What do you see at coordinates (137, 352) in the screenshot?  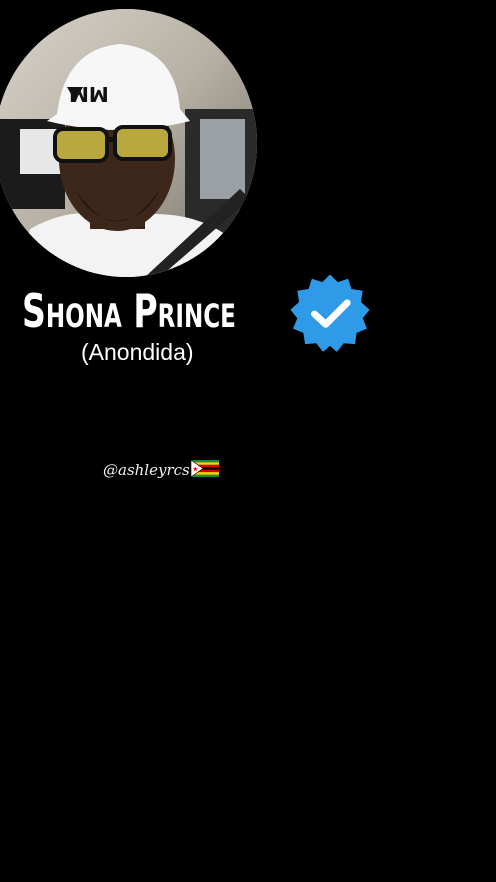 I see `profile-subtitle: (Anondida)` at bounding box center [137, 352].